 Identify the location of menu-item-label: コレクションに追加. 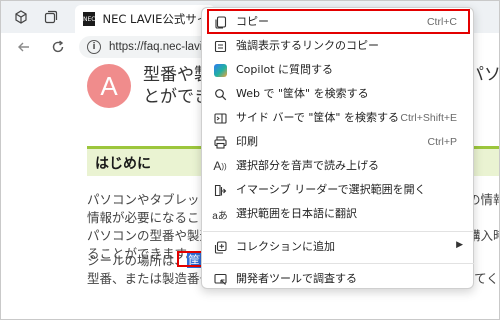
(285, 246).